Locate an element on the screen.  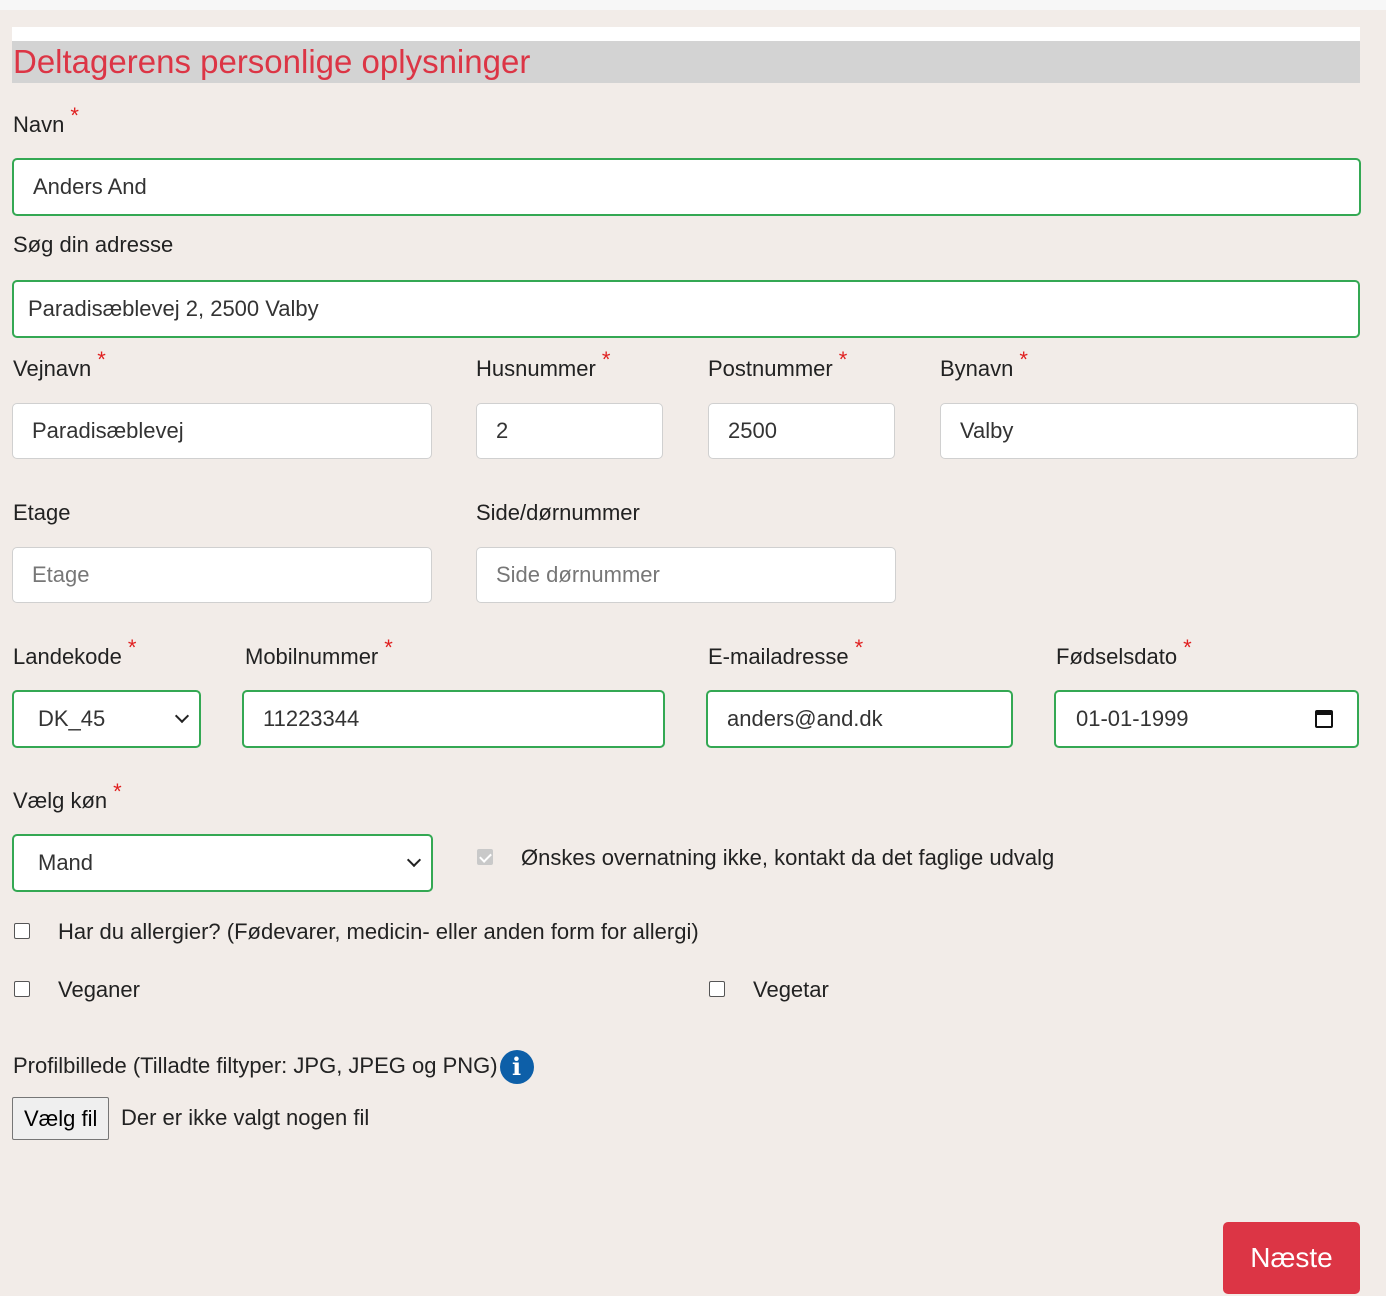
mobilnummer-label: Mobilnummer * is located at coordinates (319, 652).